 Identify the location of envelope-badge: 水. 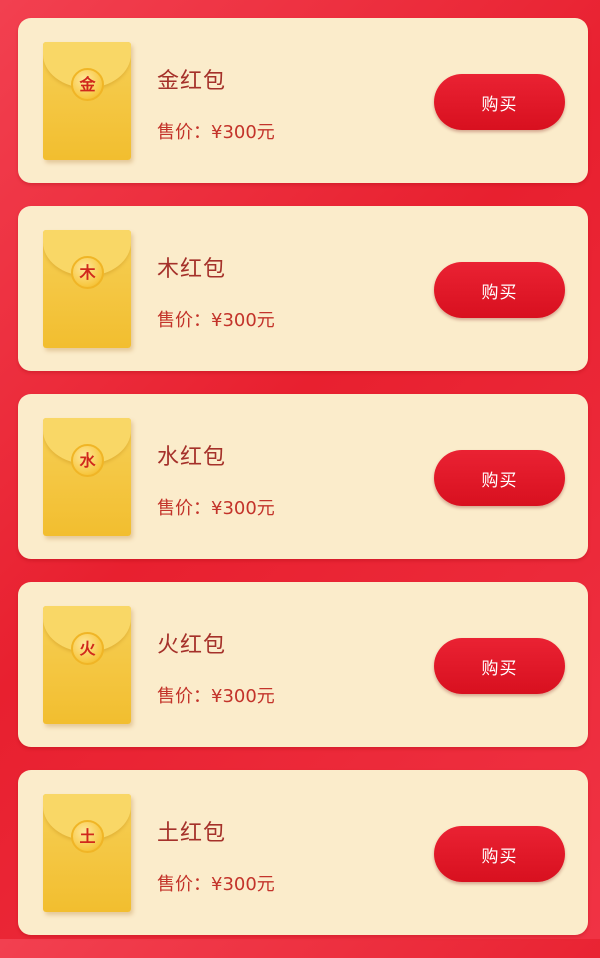
(87, 460).